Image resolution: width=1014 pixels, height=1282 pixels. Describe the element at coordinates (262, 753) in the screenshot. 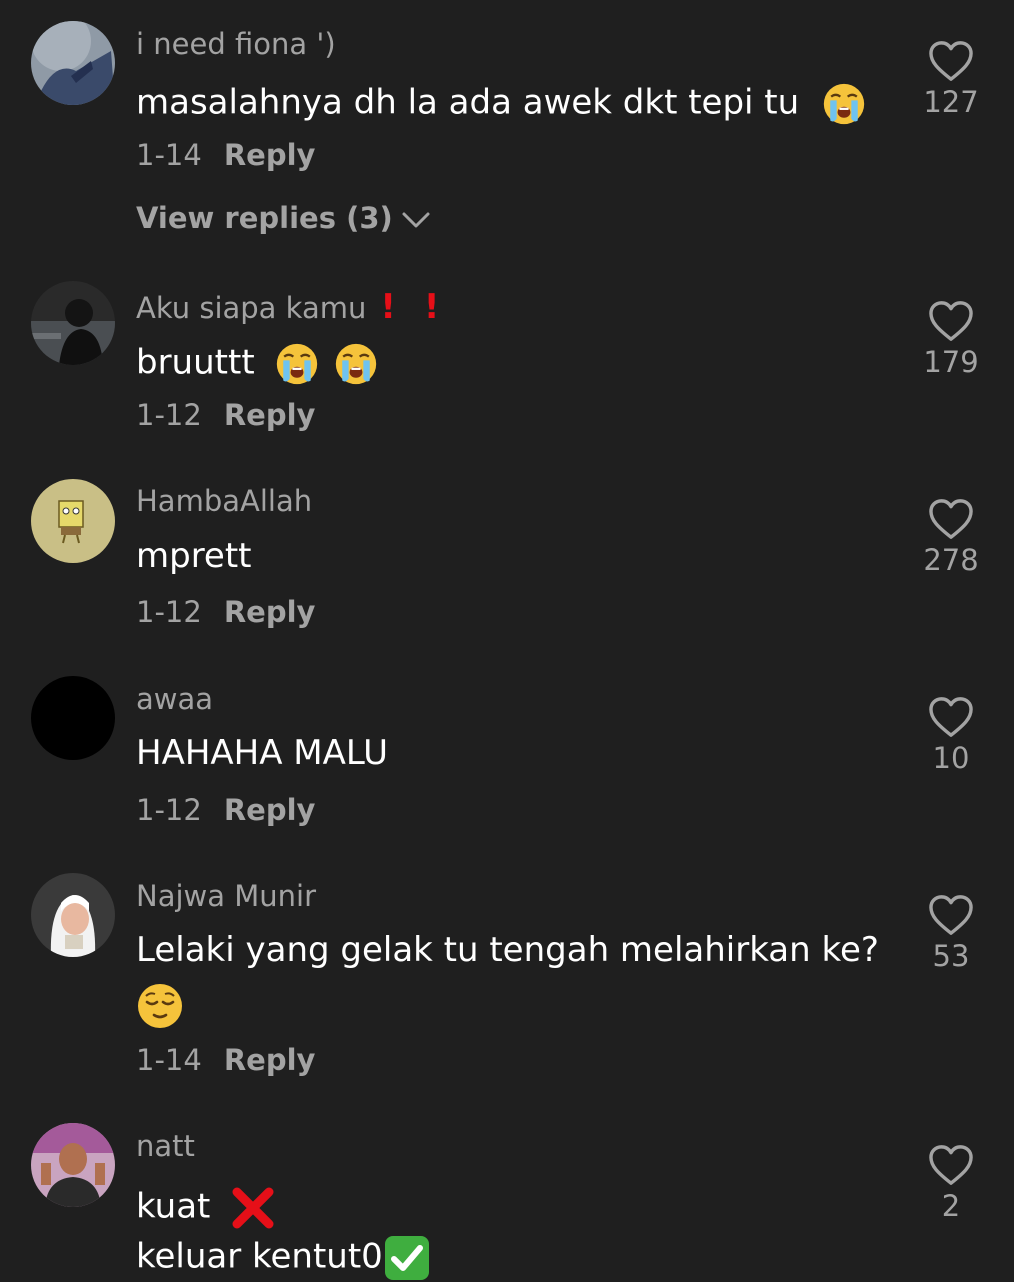

I see `comment-text: HAHAHA MALU` at that location.